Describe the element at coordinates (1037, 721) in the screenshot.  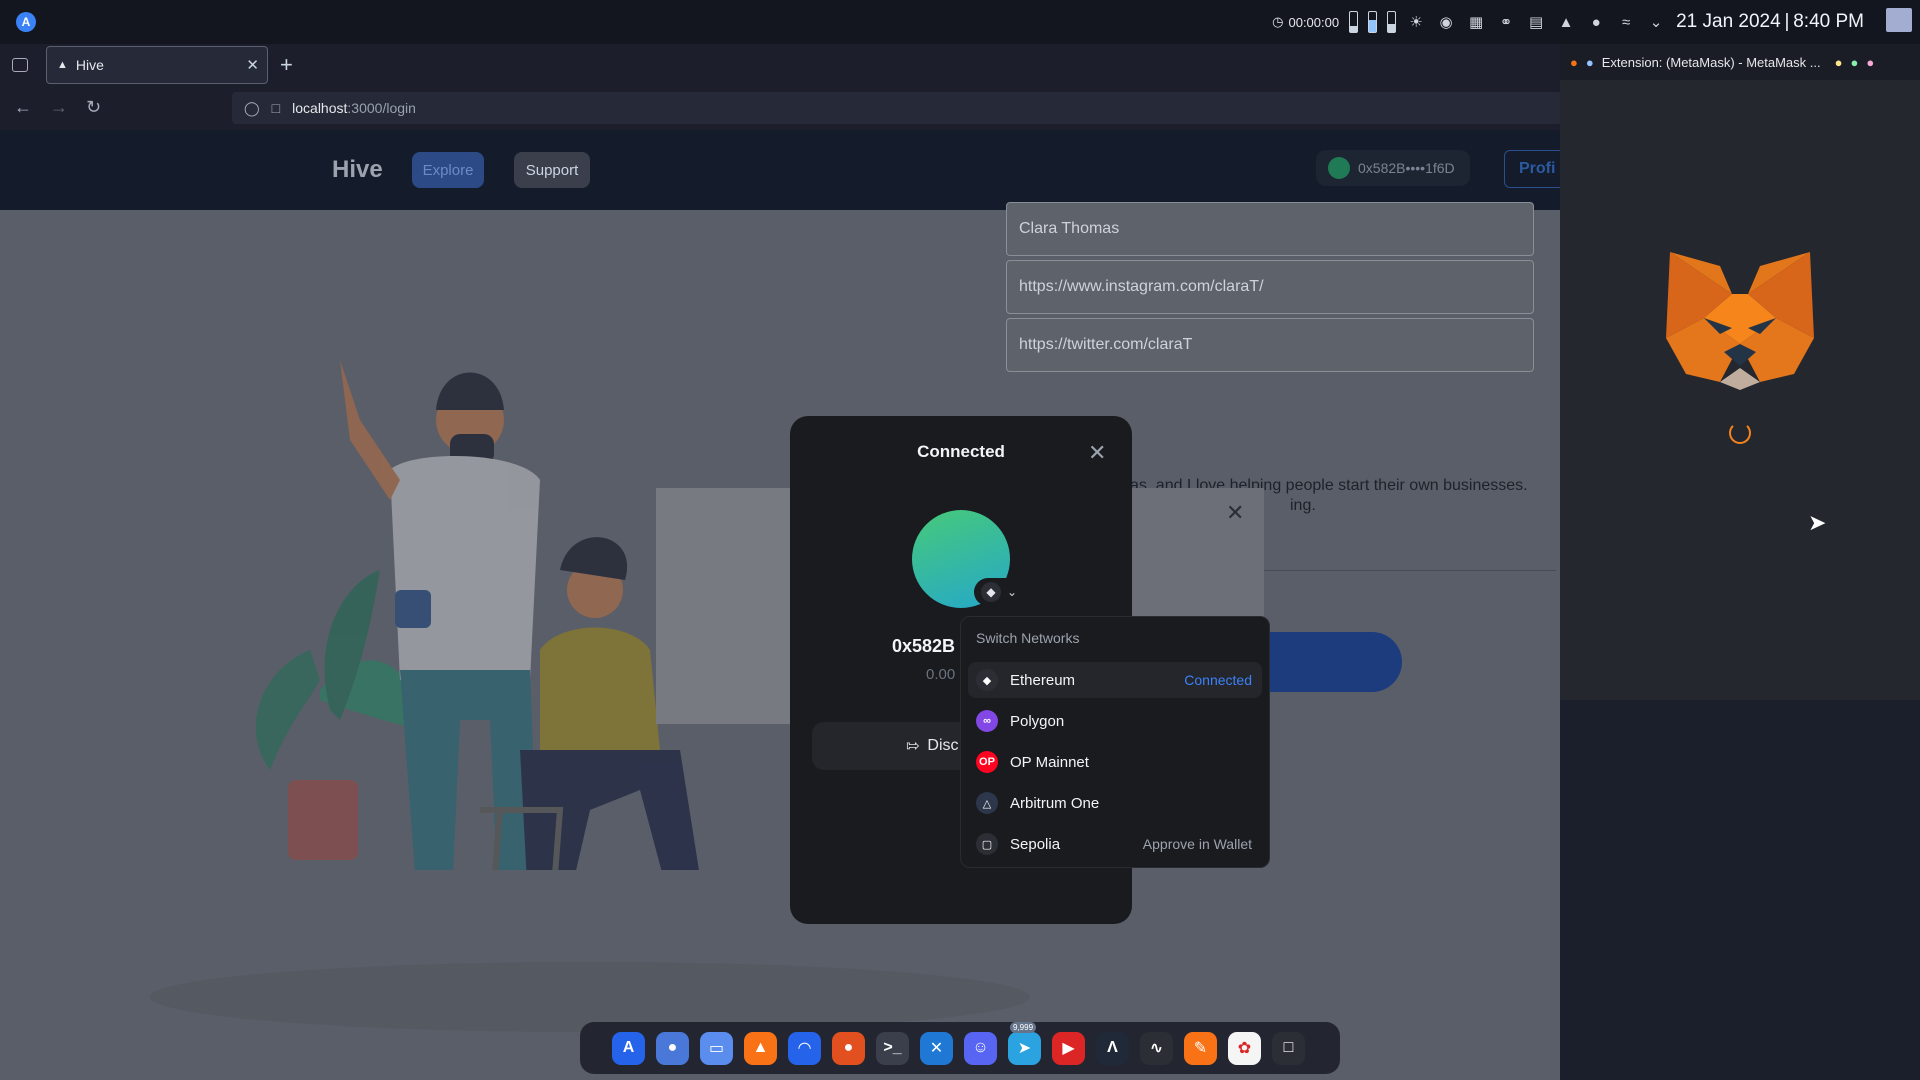
I see `network-name: Polygon` at that location.